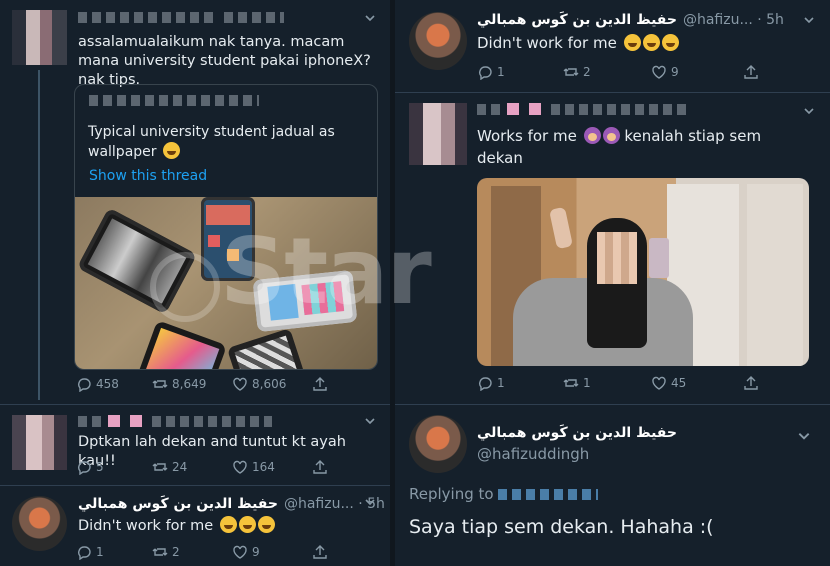 The width and height of the screenshot is (830, 566). I want to click on like-count: 164, so click(263, 467).